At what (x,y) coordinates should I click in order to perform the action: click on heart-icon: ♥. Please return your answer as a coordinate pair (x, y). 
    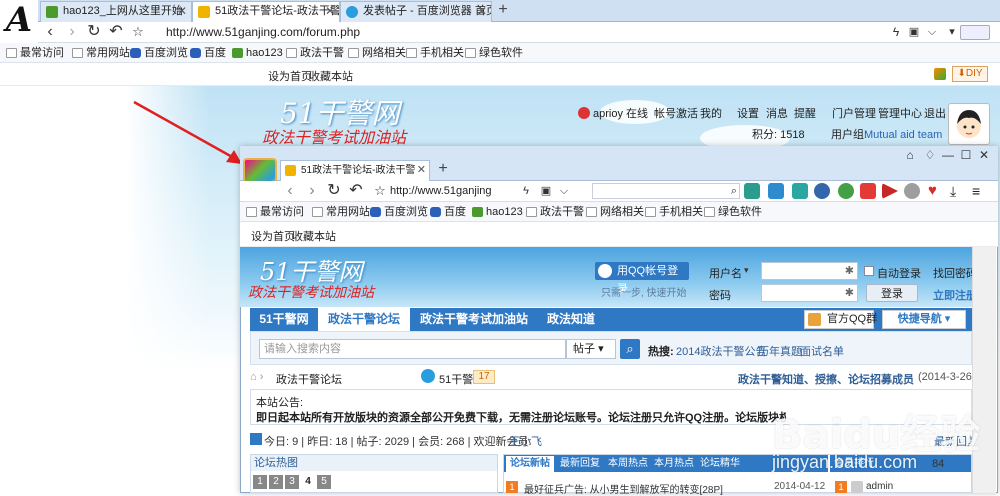
    Looking at the image, I should click on (936, 191).